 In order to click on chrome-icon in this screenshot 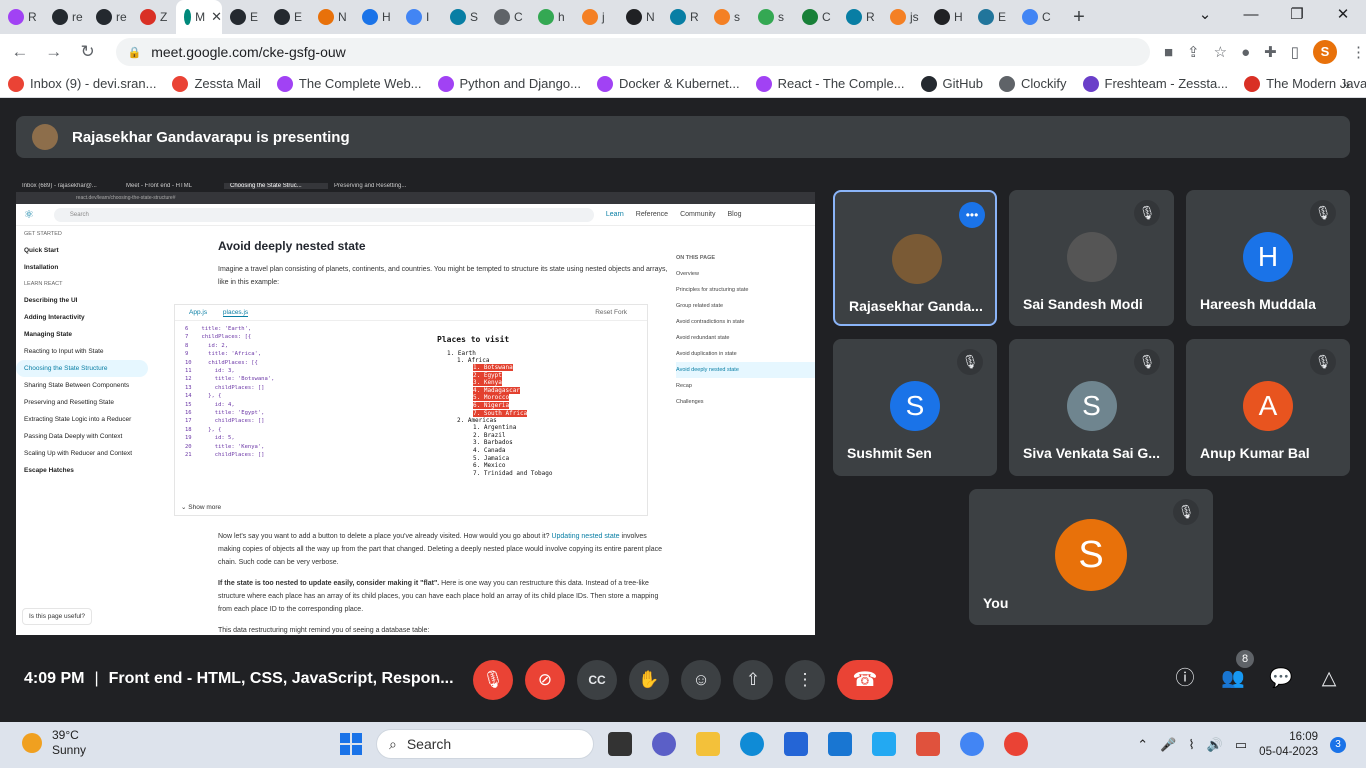, I will do `click(972, 744)`.